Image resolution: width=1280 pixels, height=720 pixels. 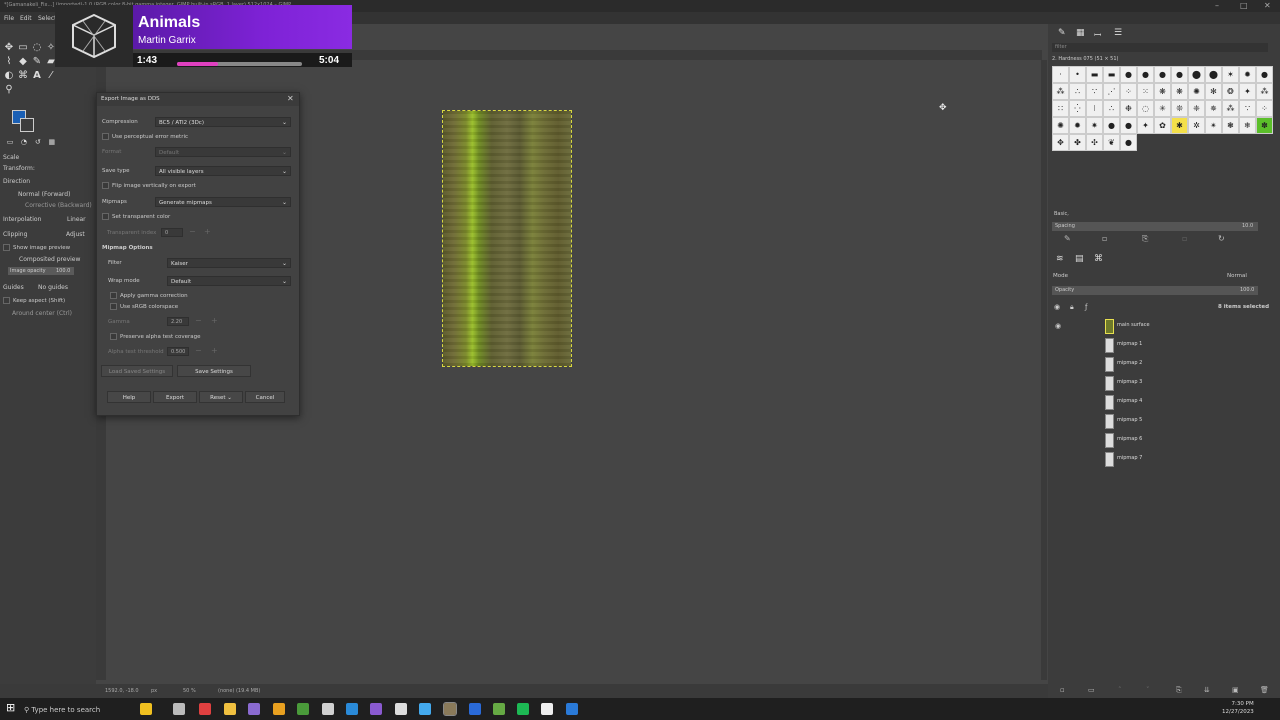 I want to click on layer-row: mipmap 7, so click(x=1190, y=459).